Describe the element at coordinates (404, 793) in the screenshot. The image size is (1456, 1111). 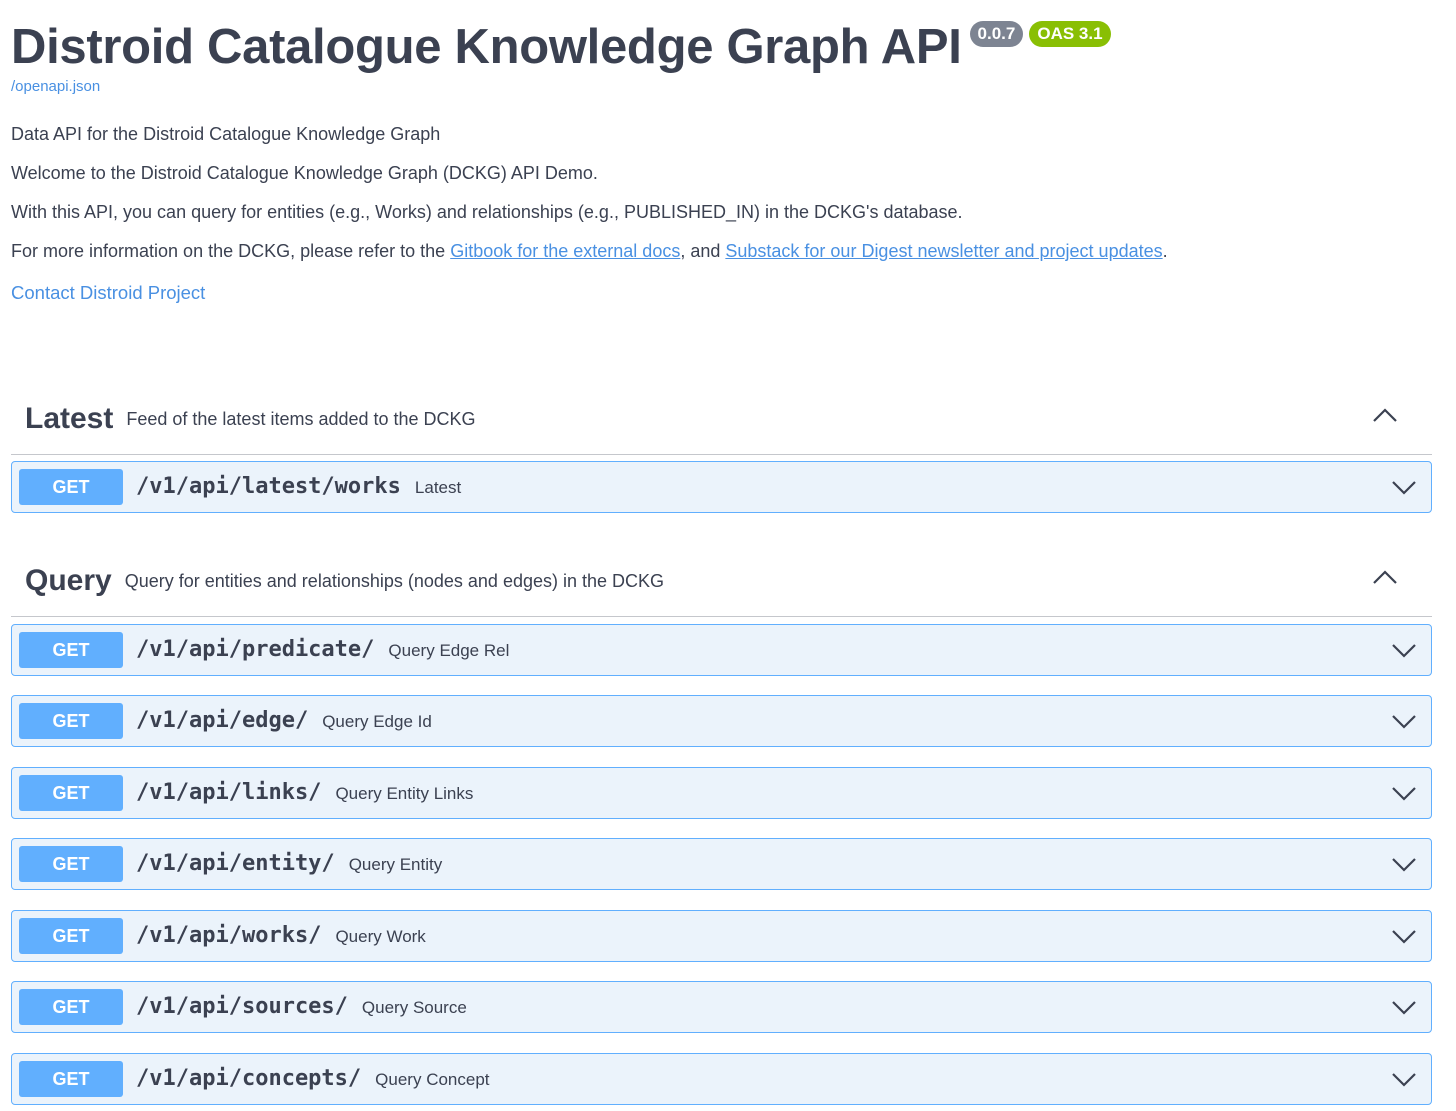
I see `operation-summary: Query Entity Links` at that location.